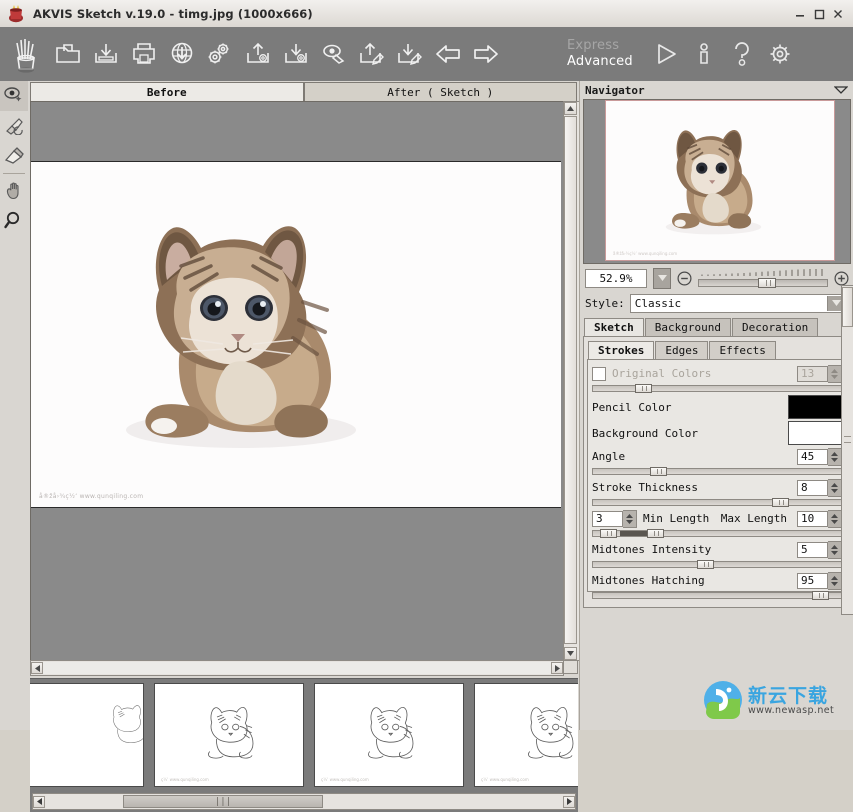 The width and height of the screenshot is (853, 812). Describe the element at coordinates (68, 54) in the screenshot. I see `open-image-button` at that location.